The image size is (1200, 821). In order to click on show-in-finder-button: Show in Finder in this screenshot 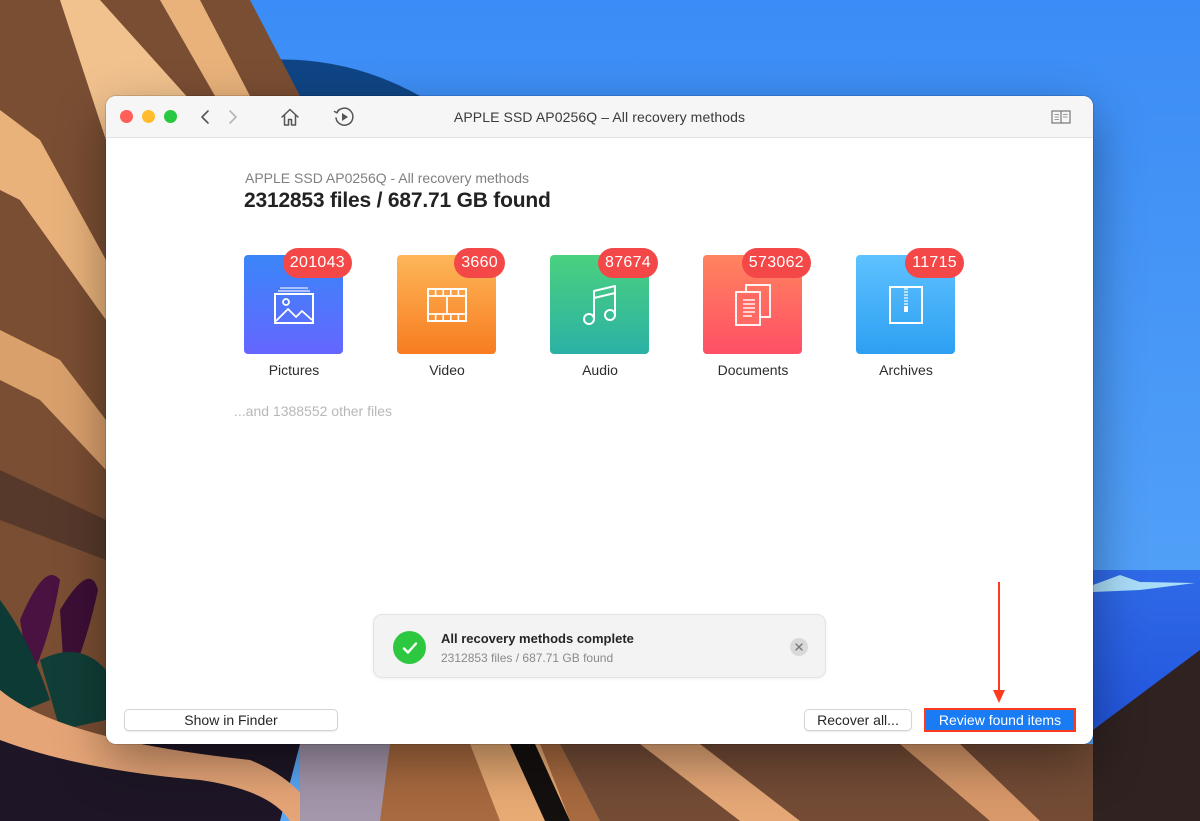, I will do `click(231, 720)`.